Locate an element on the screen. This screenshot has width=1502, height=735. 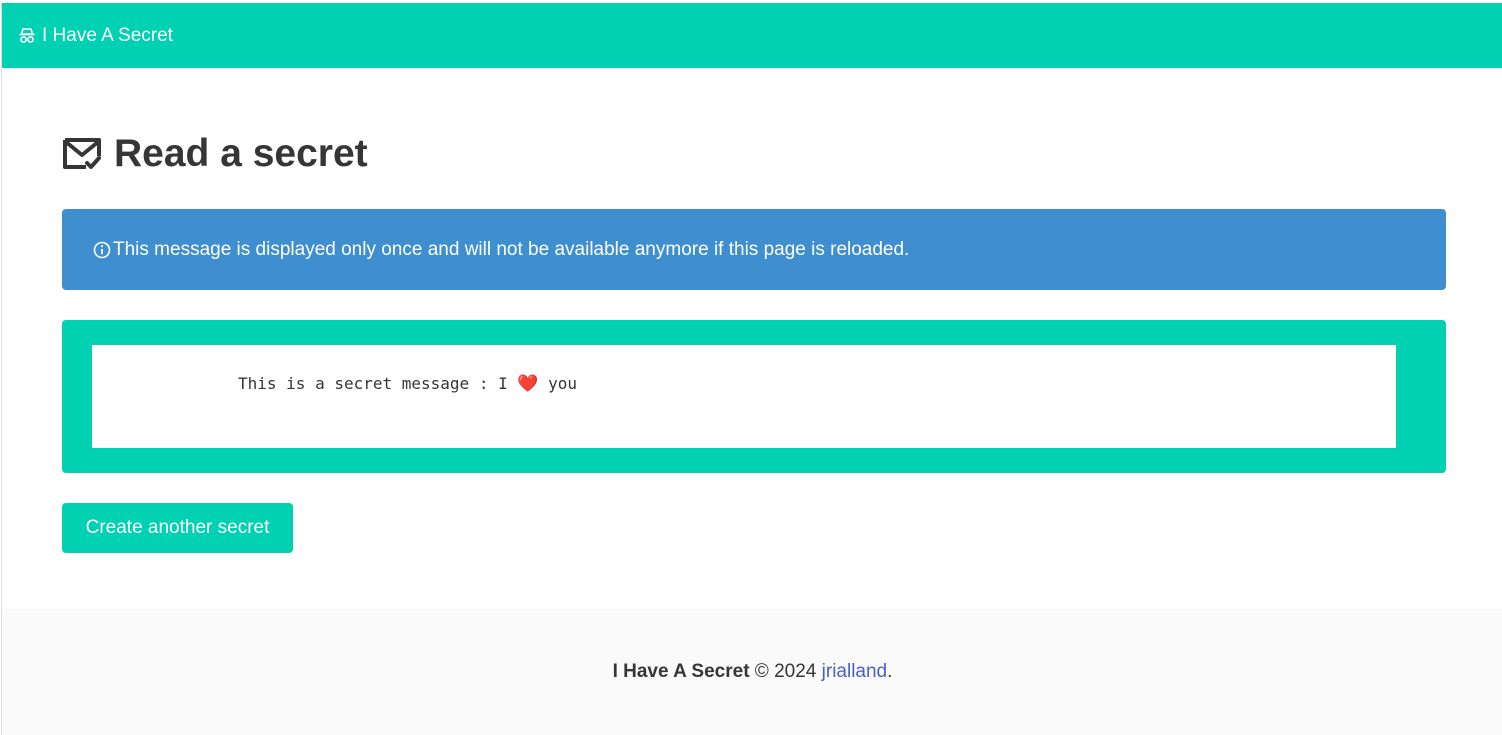
envelope-check-icon is located at coordinates (82, 154).